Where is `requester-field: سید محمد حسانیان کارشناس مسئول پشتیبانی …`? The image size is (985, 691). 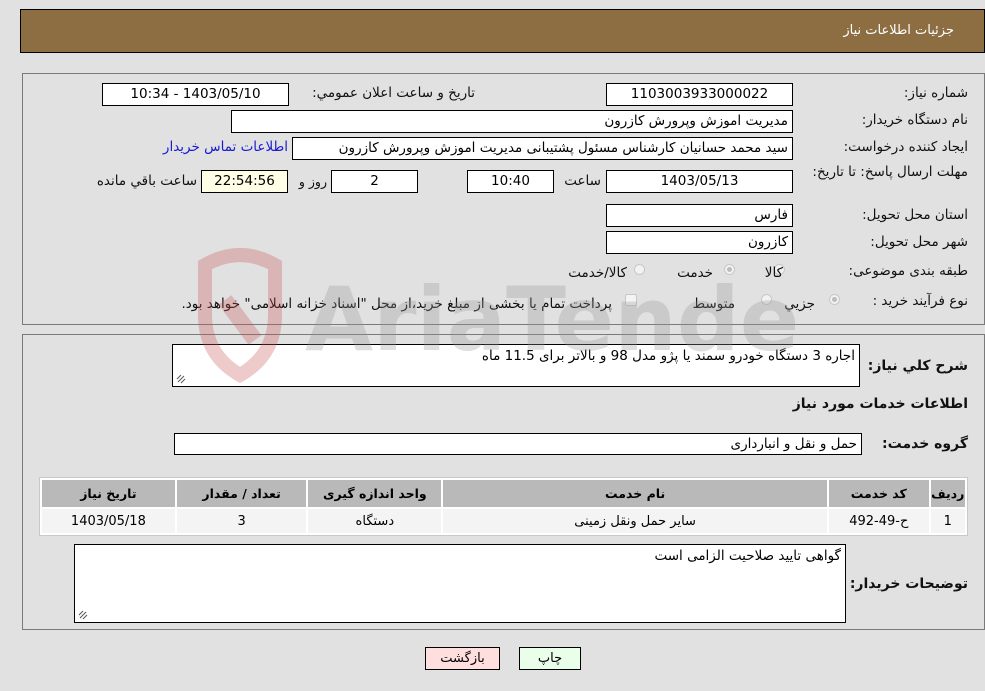 requester-field: سید محمد حسانیان کارشناس مسئول پشتیبانی … is located at coordinates (542, 148).